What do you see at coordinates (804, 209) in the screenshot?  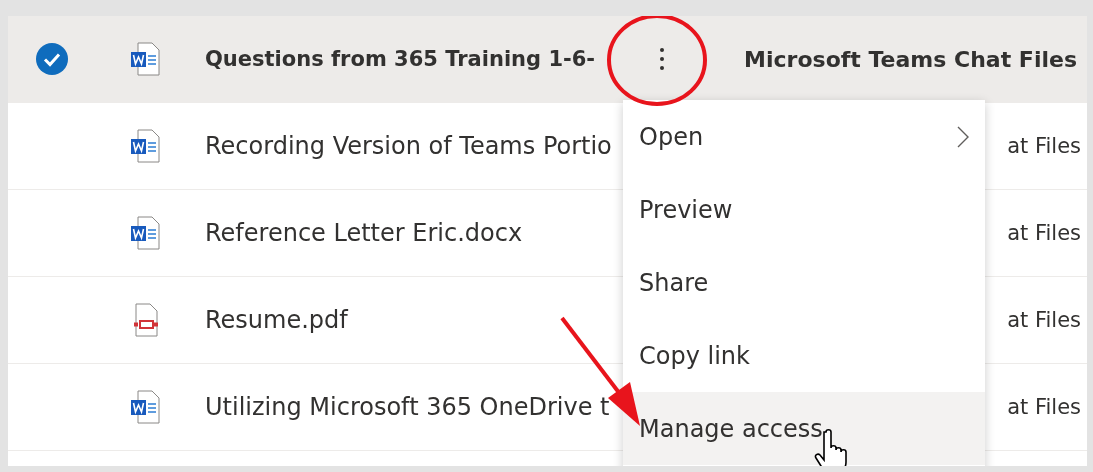 I see `menu-item: Preview` at bounding box center [804, 209].